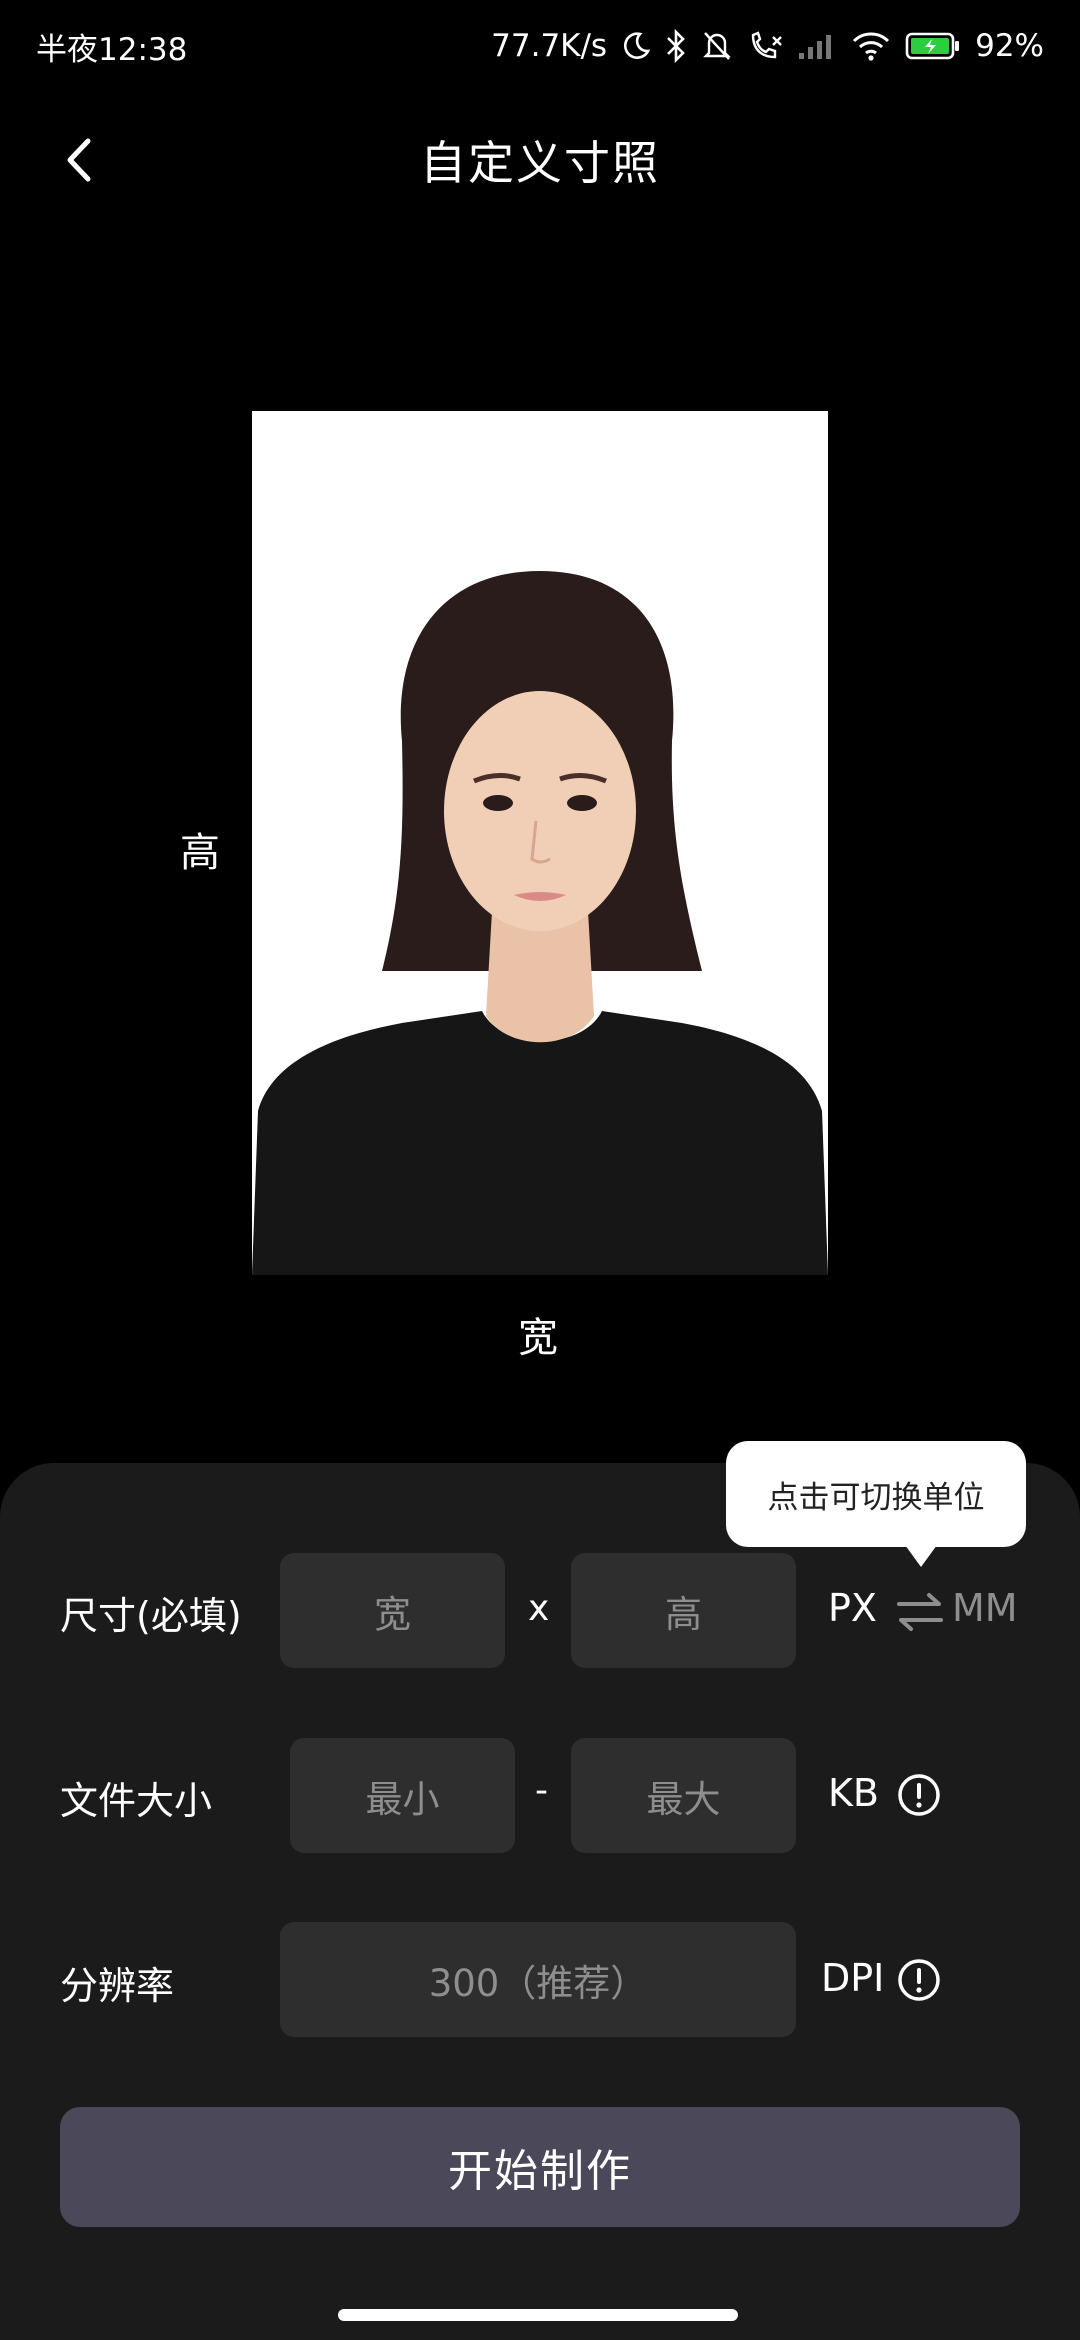 This screenshot has width=1080, height=2340. What do you see at coordinates (985, 1608) in the screenshot?
I see `unit-mm-label: MM` at bounding box center [985, 1608].